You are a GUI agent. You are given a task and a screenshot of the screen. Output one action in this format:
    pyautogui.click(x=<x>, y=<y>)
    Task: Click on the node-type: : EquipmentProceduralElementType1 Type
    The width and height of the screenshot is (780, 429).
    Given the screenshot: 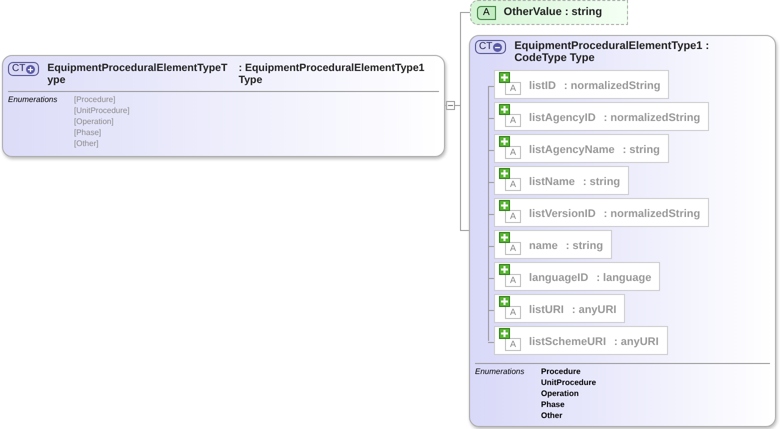 What is the action you would take?
    pyautogui.click(x=332, y=74)
    